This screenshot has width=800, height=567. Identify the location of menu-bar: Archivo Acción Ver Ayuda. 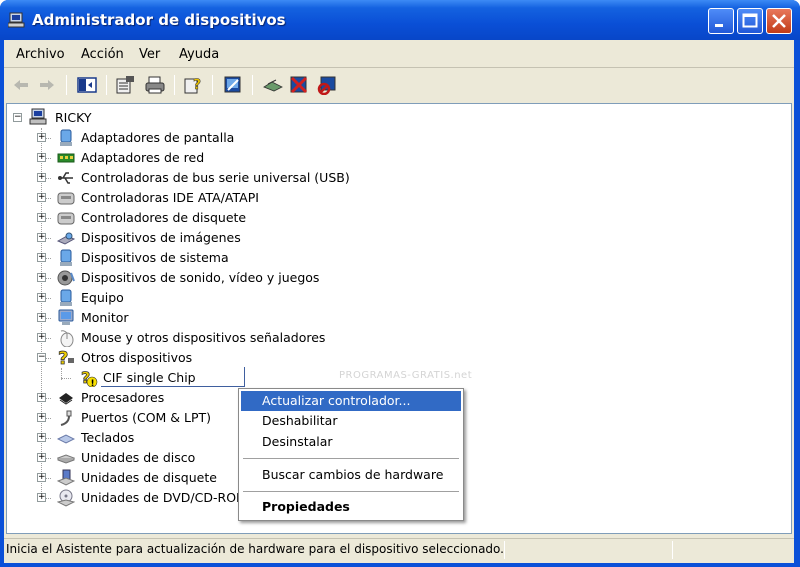
(399, 54).